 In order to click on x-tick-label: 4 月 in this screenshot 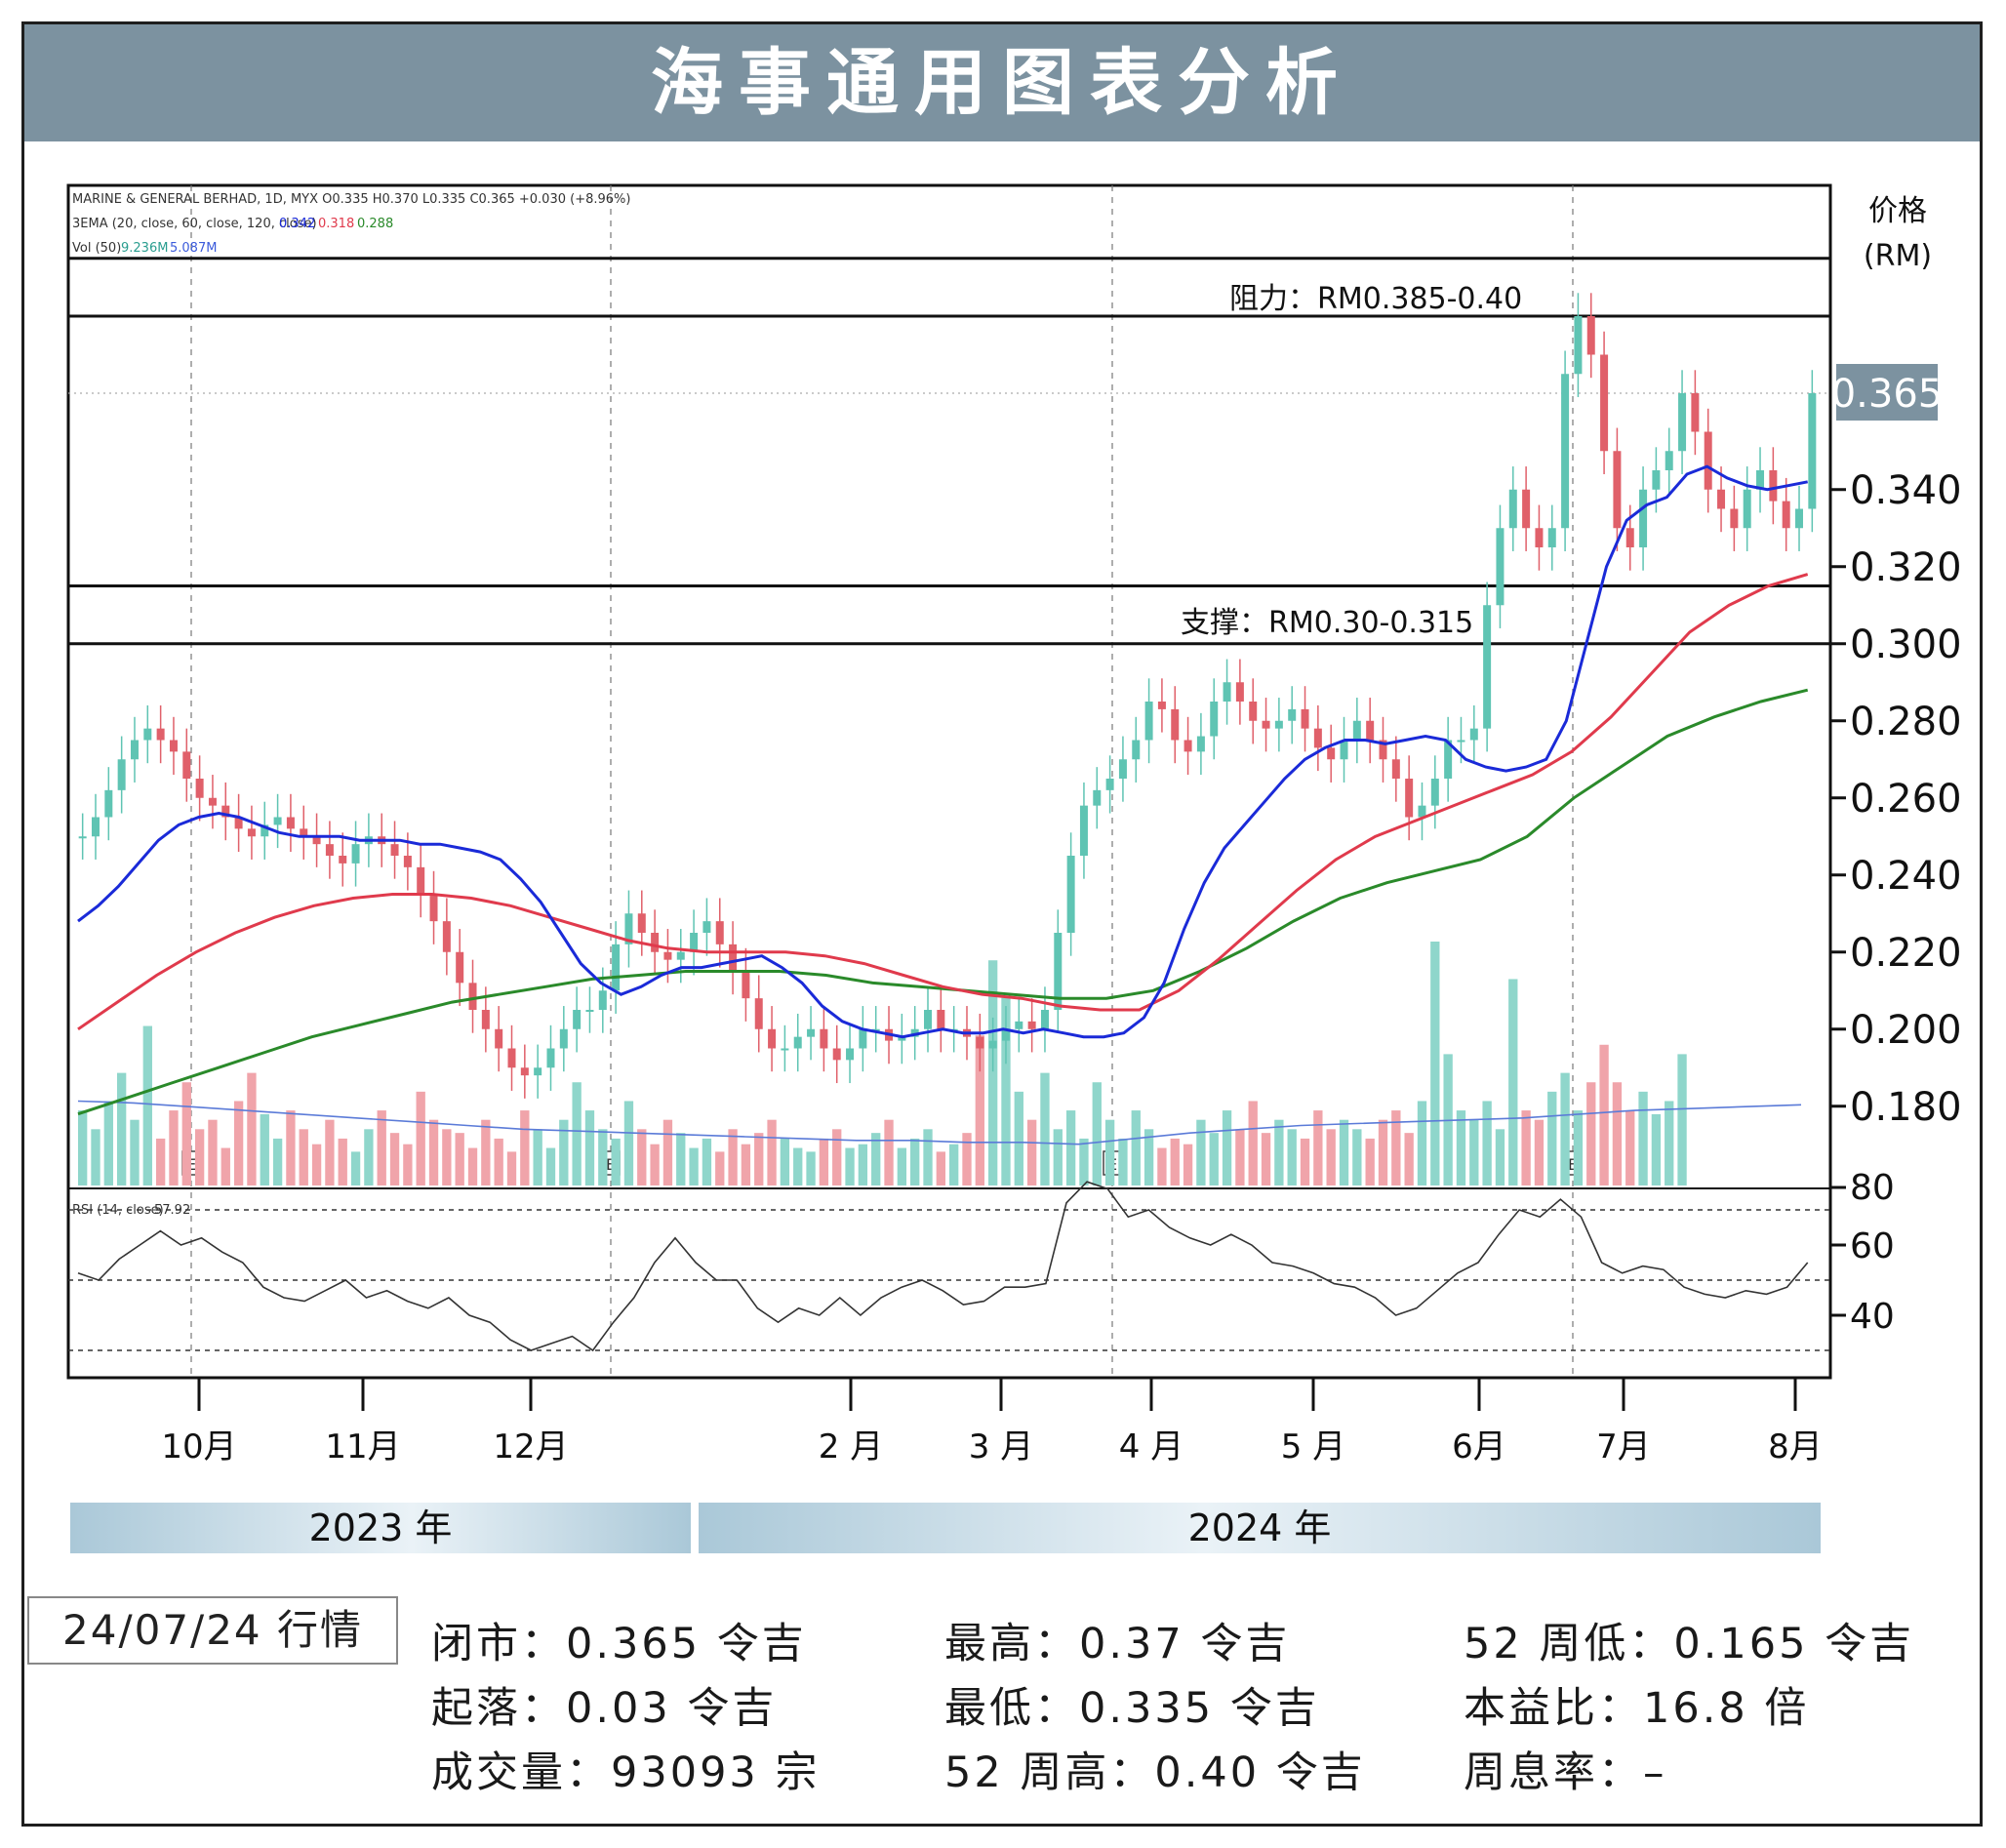, I will do `click(1151, 1447)`.